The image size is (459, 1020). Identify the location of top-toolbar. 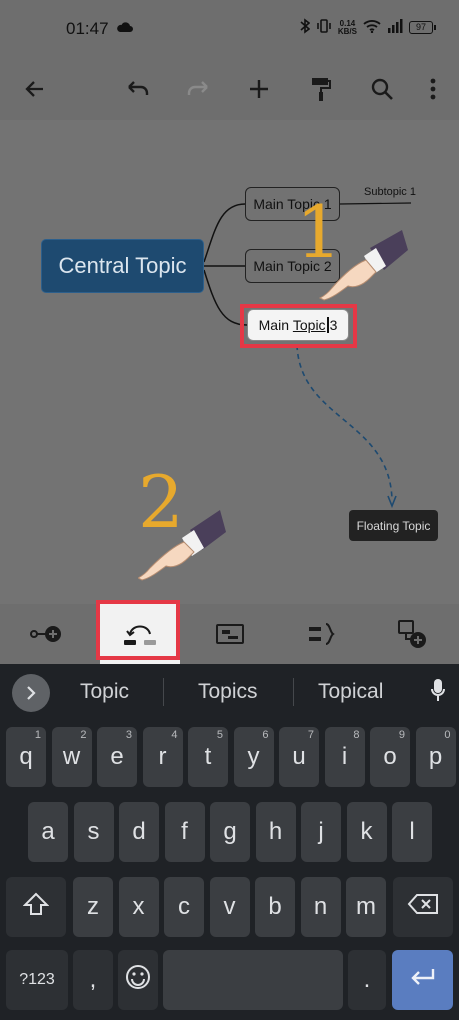
(229, 89).